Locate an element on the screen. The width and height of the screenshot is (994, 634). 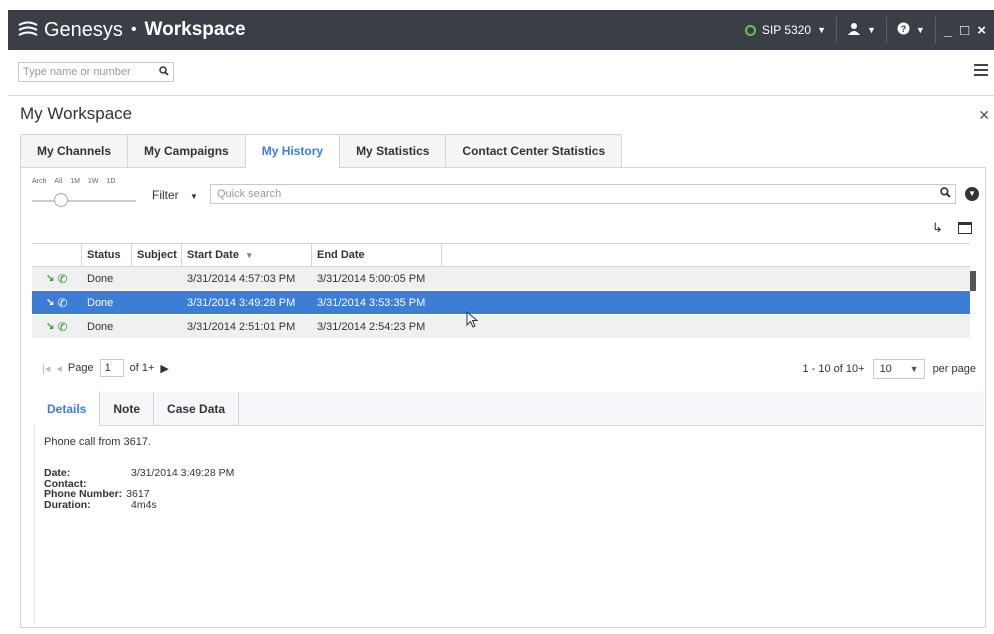
tab-details: Details is located at coordinates (67, 409).